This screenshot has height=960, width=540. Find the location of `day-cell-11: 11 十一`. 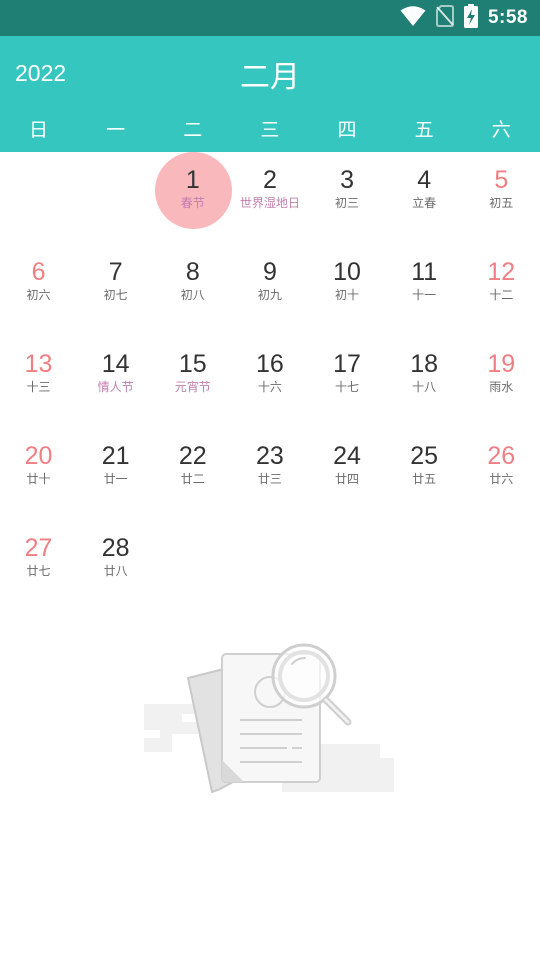

day-cell-11: 11 十一 is located at coordinates (424, 290).